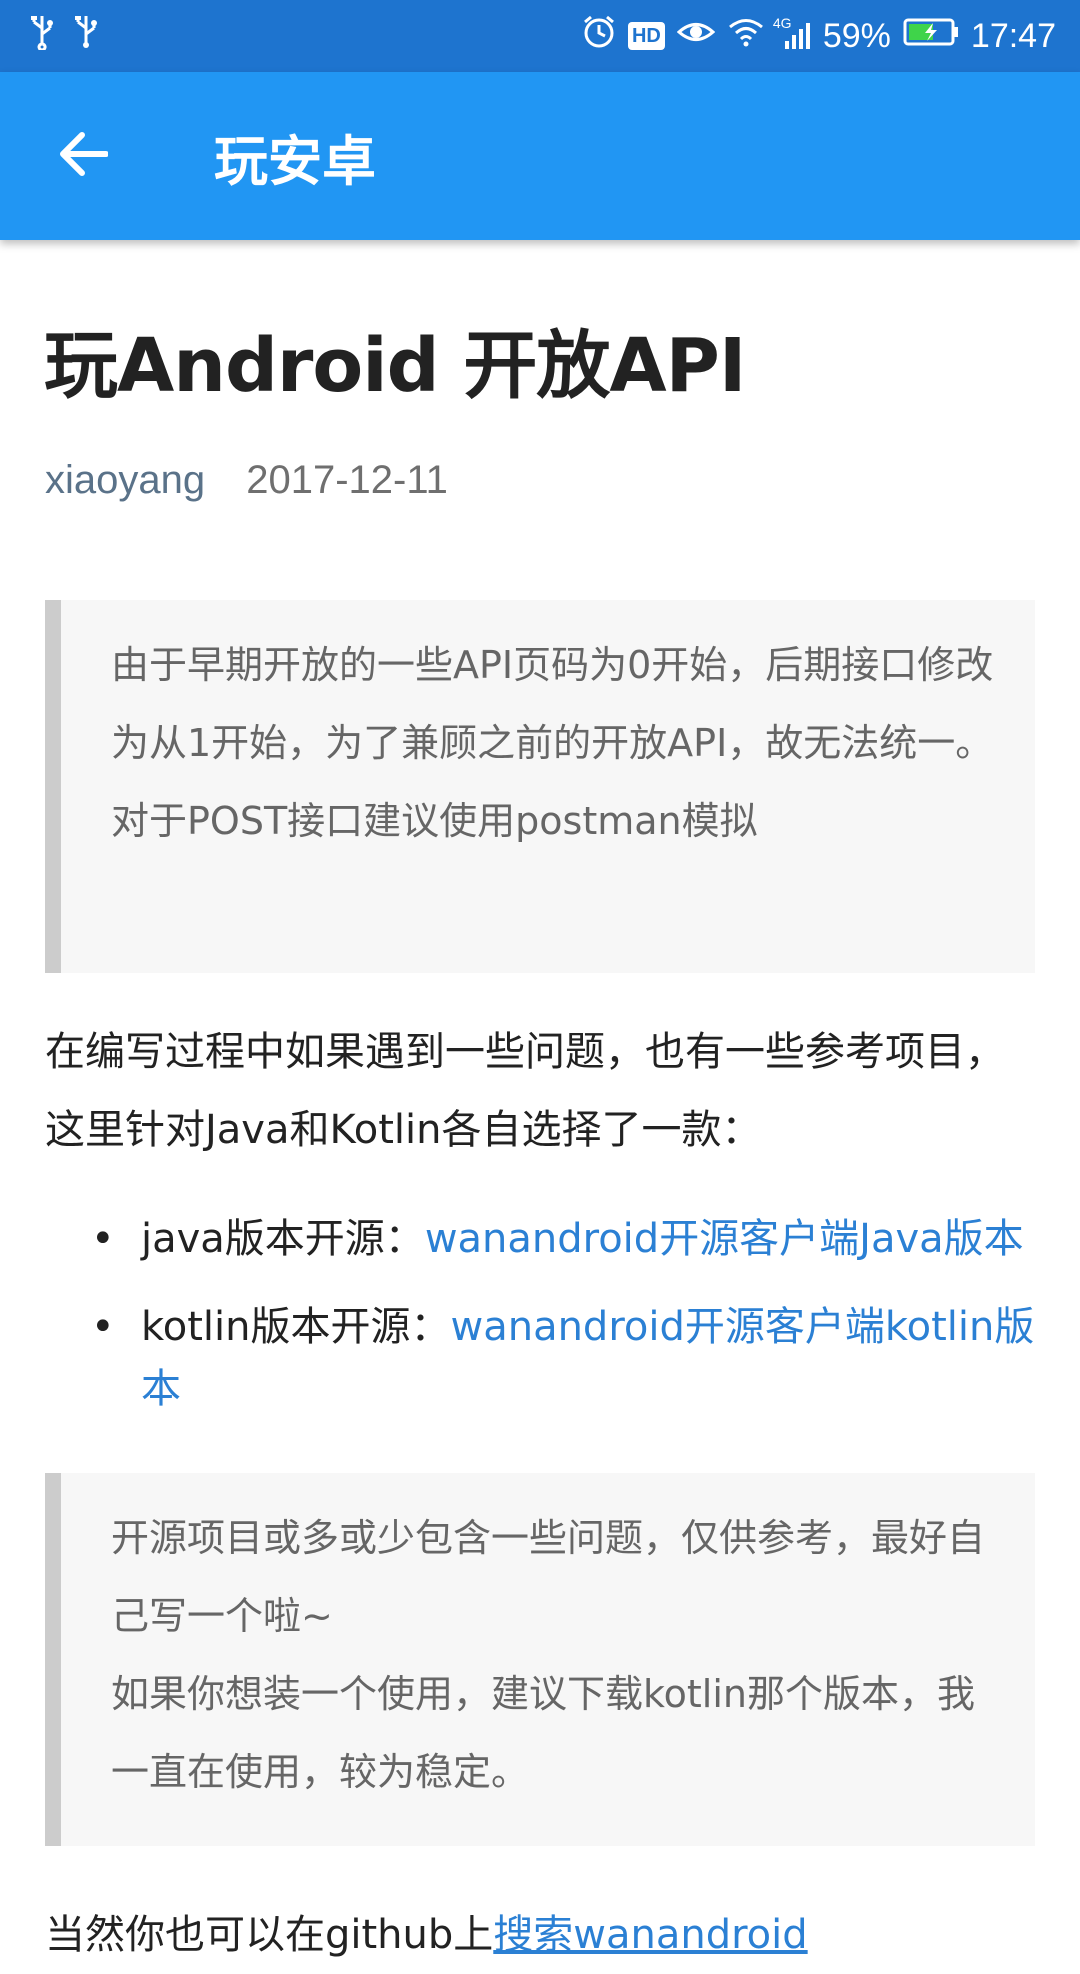  I want to click on signal-icon: 4G, so click(792, 33).